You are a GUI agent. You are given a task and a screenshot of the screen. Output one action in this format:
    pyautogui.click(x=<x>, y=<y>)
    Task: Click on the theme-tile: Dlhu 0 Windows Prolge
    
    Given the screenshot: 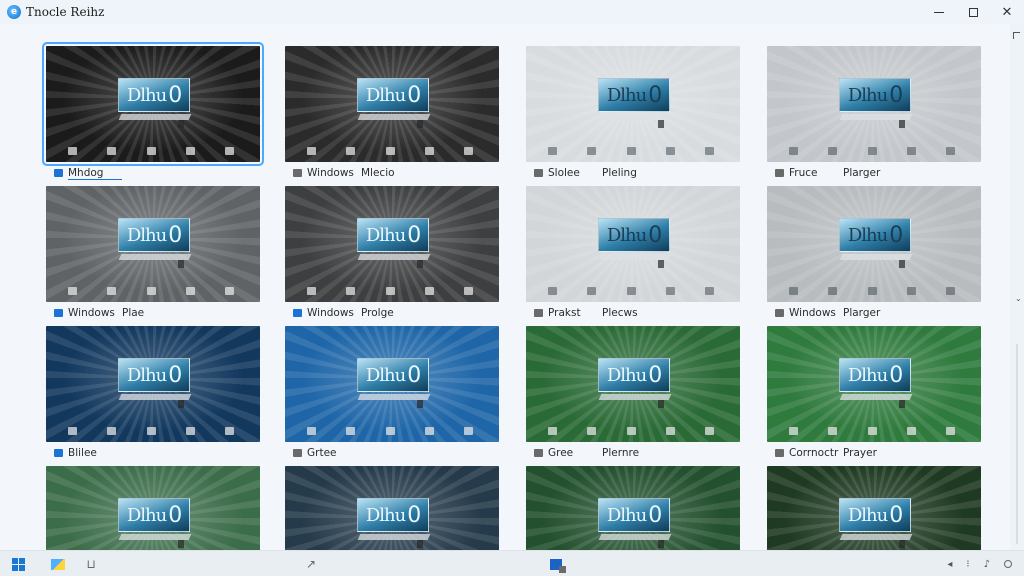 What is the action you would take?
    pyautogui.click(x=392, y=254)
    